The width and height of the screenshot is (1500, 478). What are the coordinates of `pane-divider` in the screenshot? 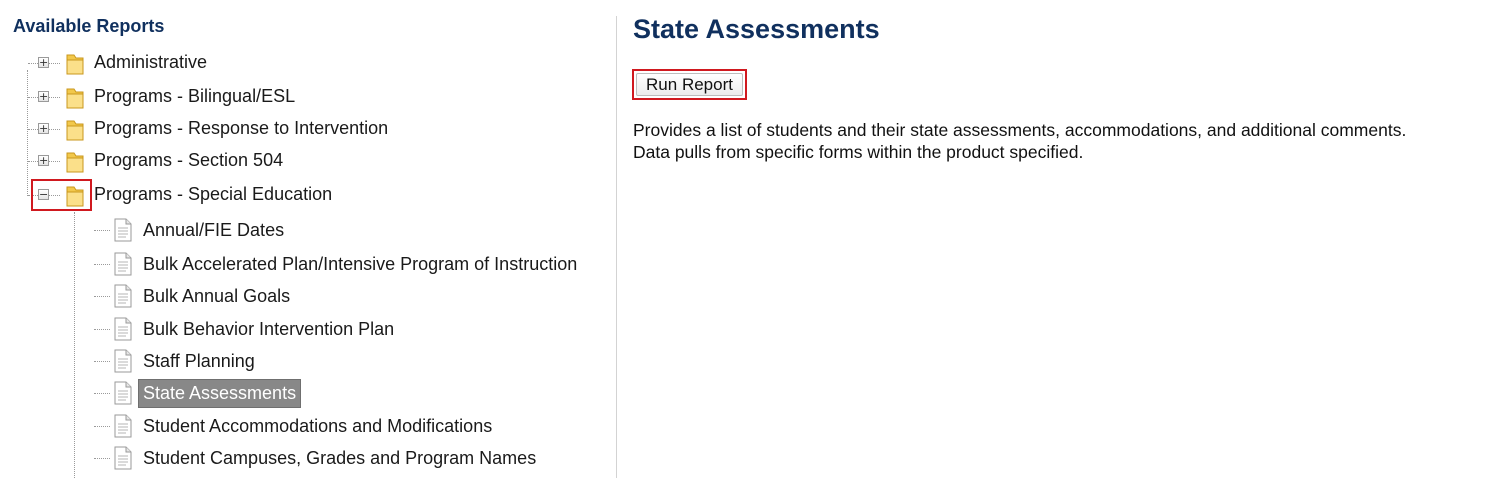 It's located at (616, 247).